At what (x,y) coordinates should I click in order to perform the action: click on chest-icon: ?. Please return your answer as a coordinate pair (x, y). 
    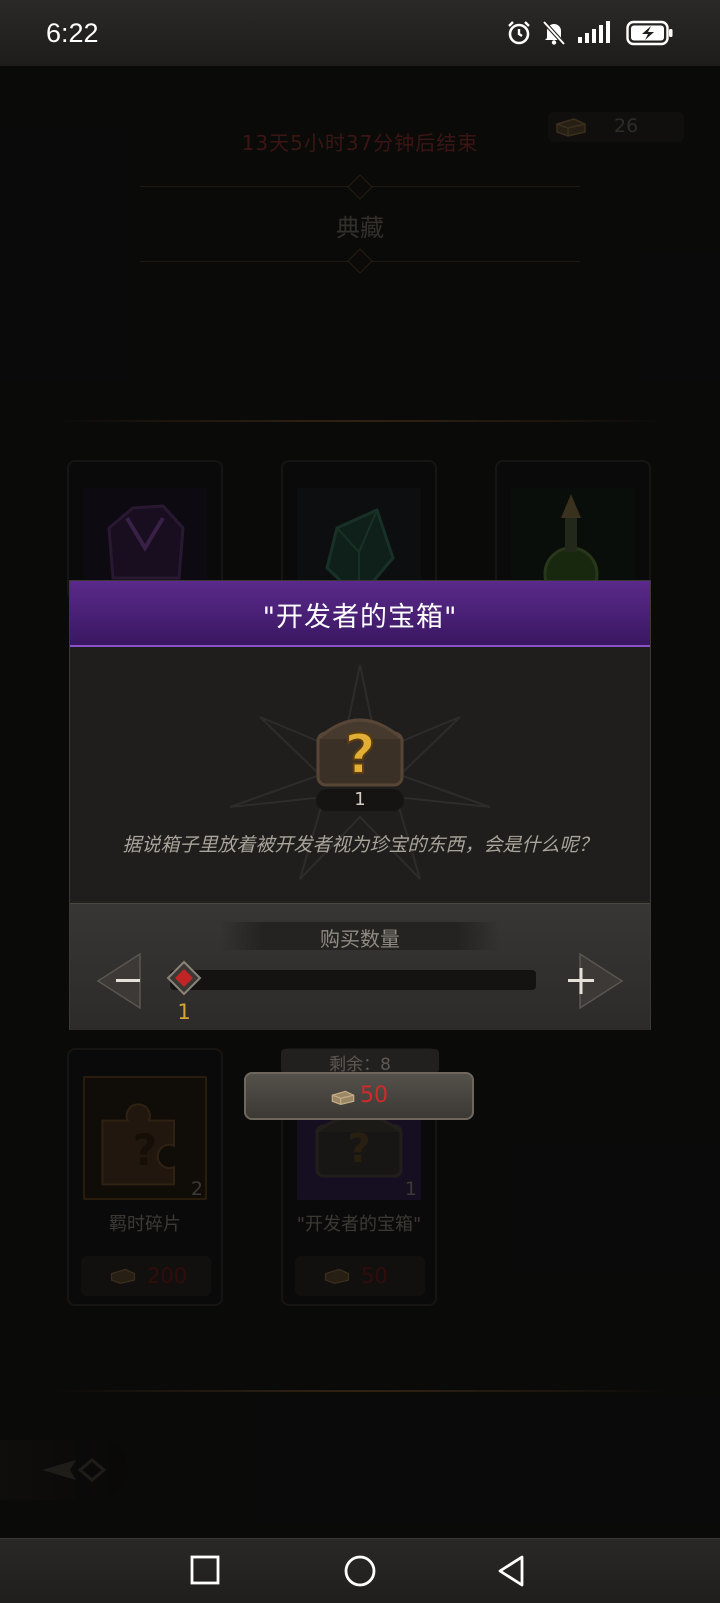
    Looking at the image, I should click on (360, 752).